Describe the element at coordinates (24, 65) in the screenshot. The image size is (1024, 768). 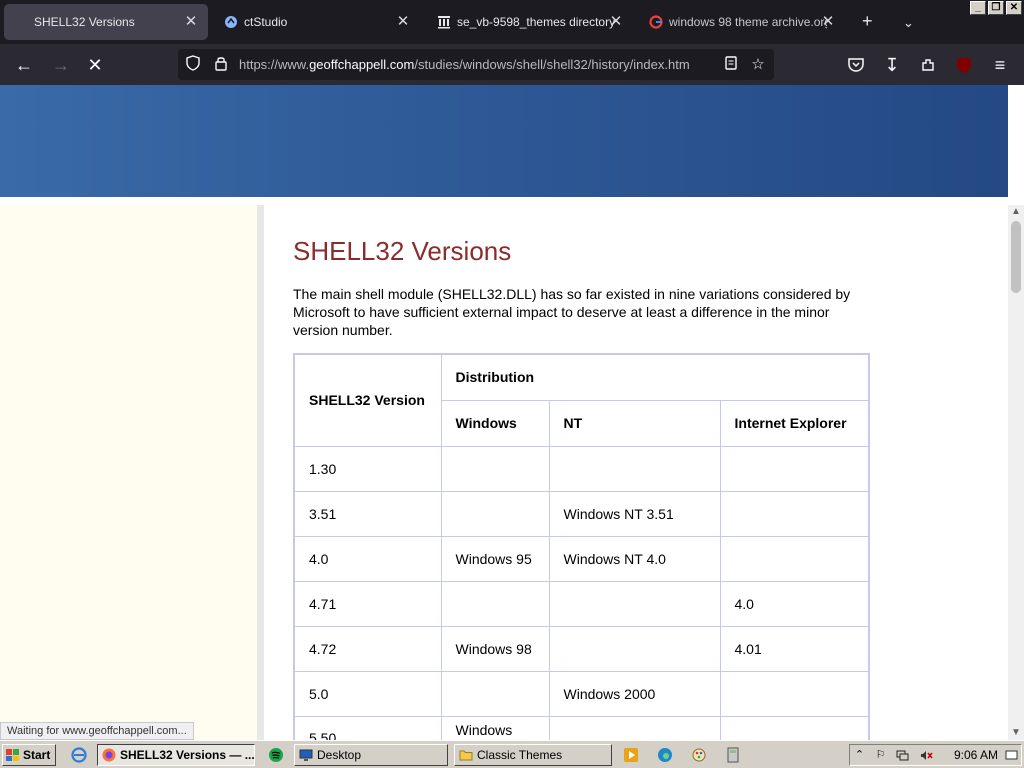
I see `back-arrow-icon: ←` at that location.